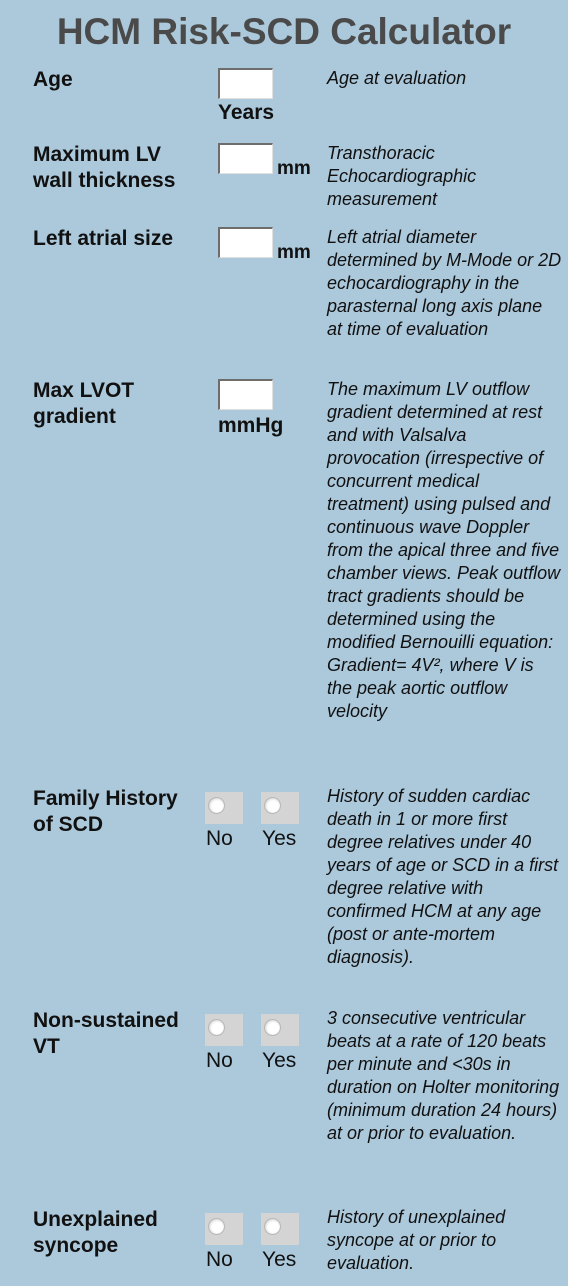 This screenshot has width=568, height=1286. What do you see at coordinates (294, 168) in the screenshot?
I see `max-lv-wall-unit: mm` at bounding box center [294, 168].